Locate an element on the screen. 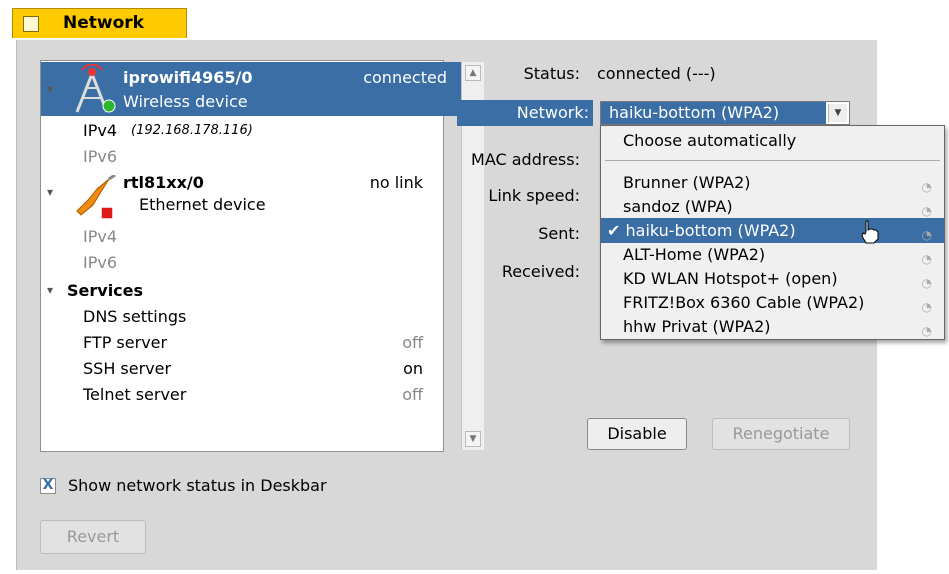 The height and width of the screenshot is (574, 949). deskbar-checkbox: X is located at coordinates (48, 486).